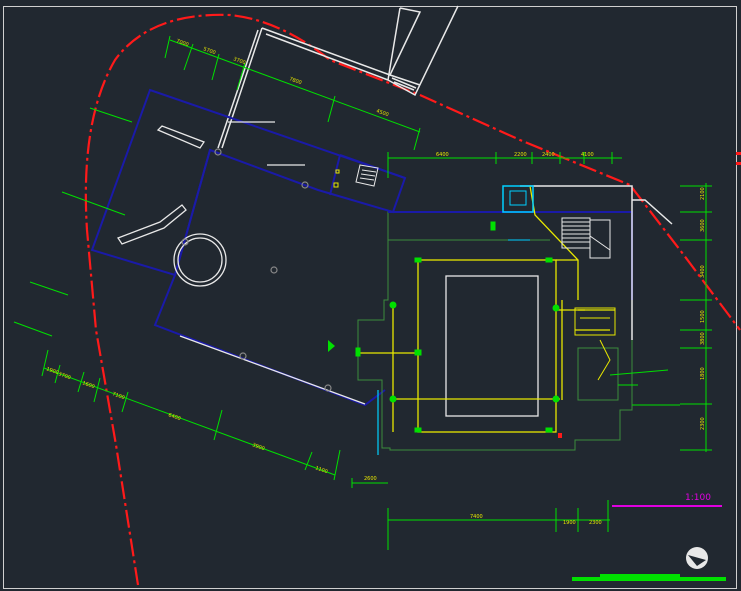  Describe the element at coordinates (703, 193) in the screenshot. I see `dim-label: 2100` at that location.